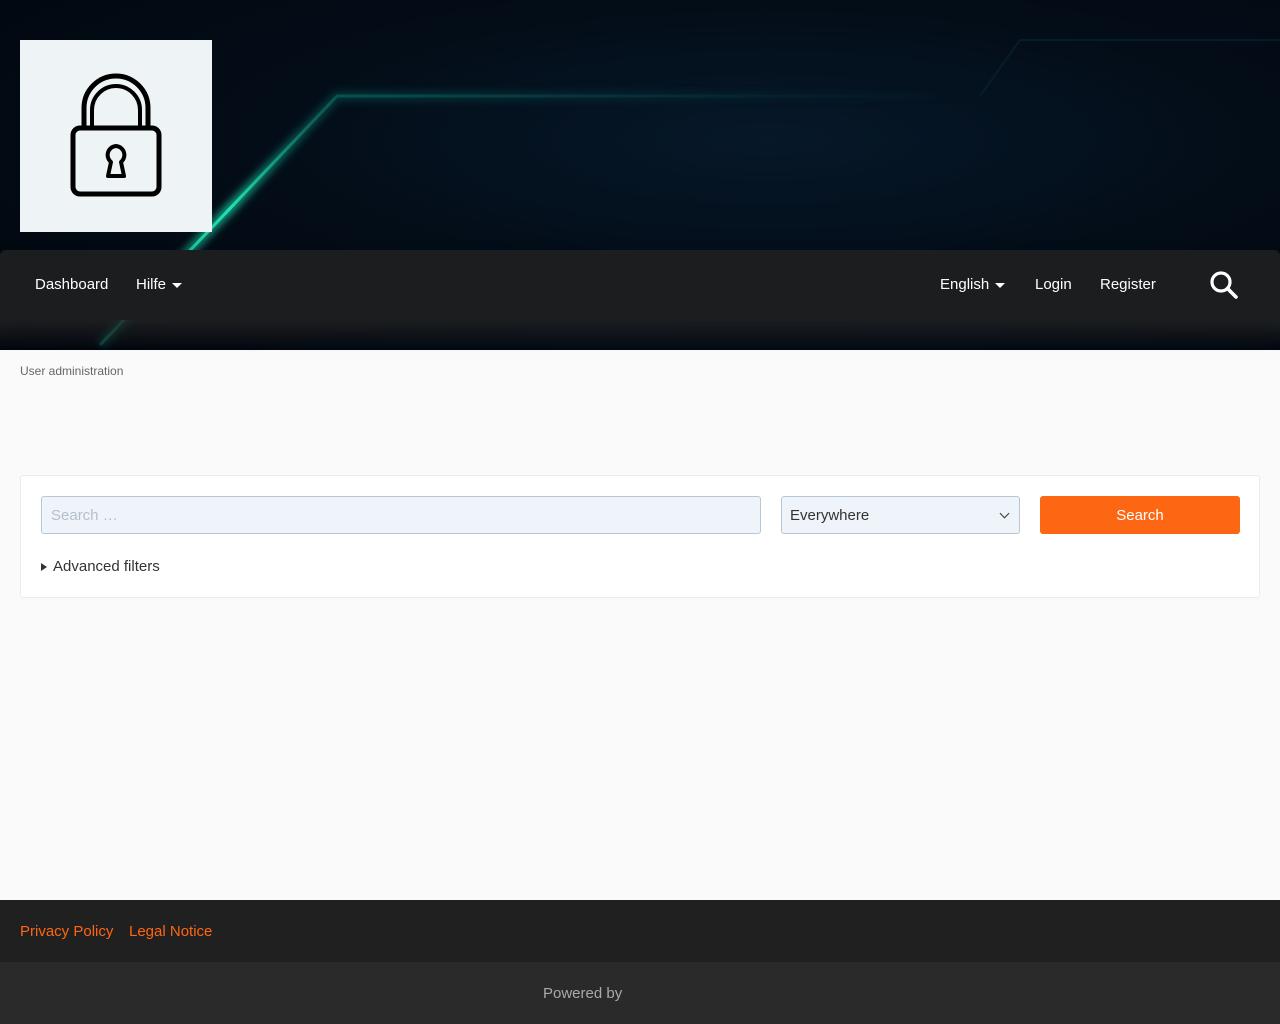 Image resolution: width=1280 pixels, height=1024 pixels. I want to click on search-button-label: Search, so click(1140, 515).